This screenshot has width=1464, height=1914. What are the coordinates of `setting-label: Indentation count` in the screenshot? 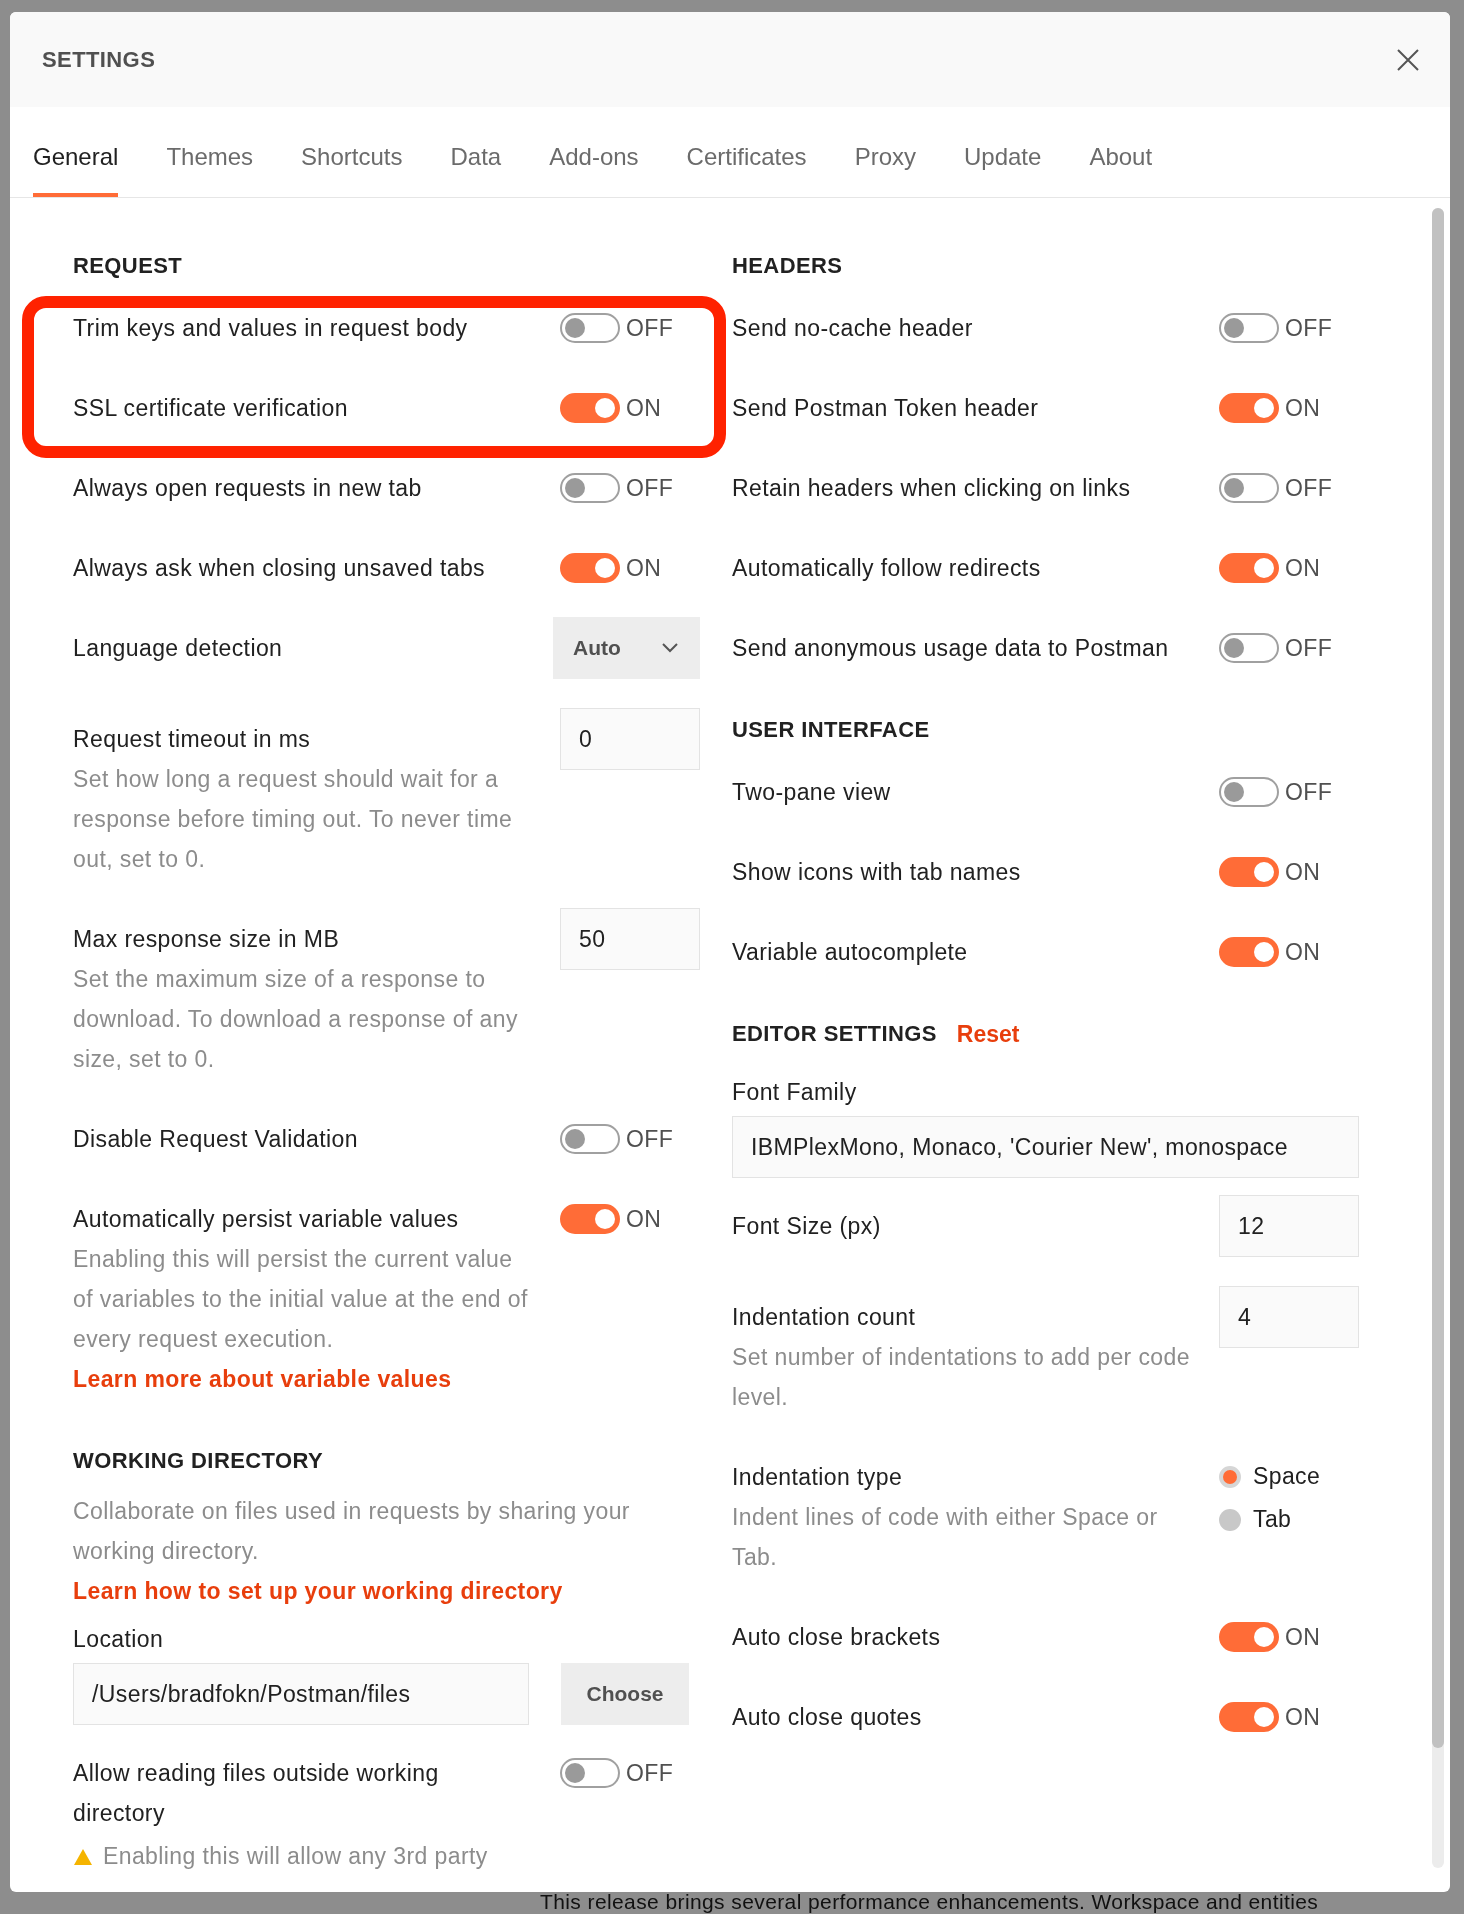 It's located at (824, 1317).